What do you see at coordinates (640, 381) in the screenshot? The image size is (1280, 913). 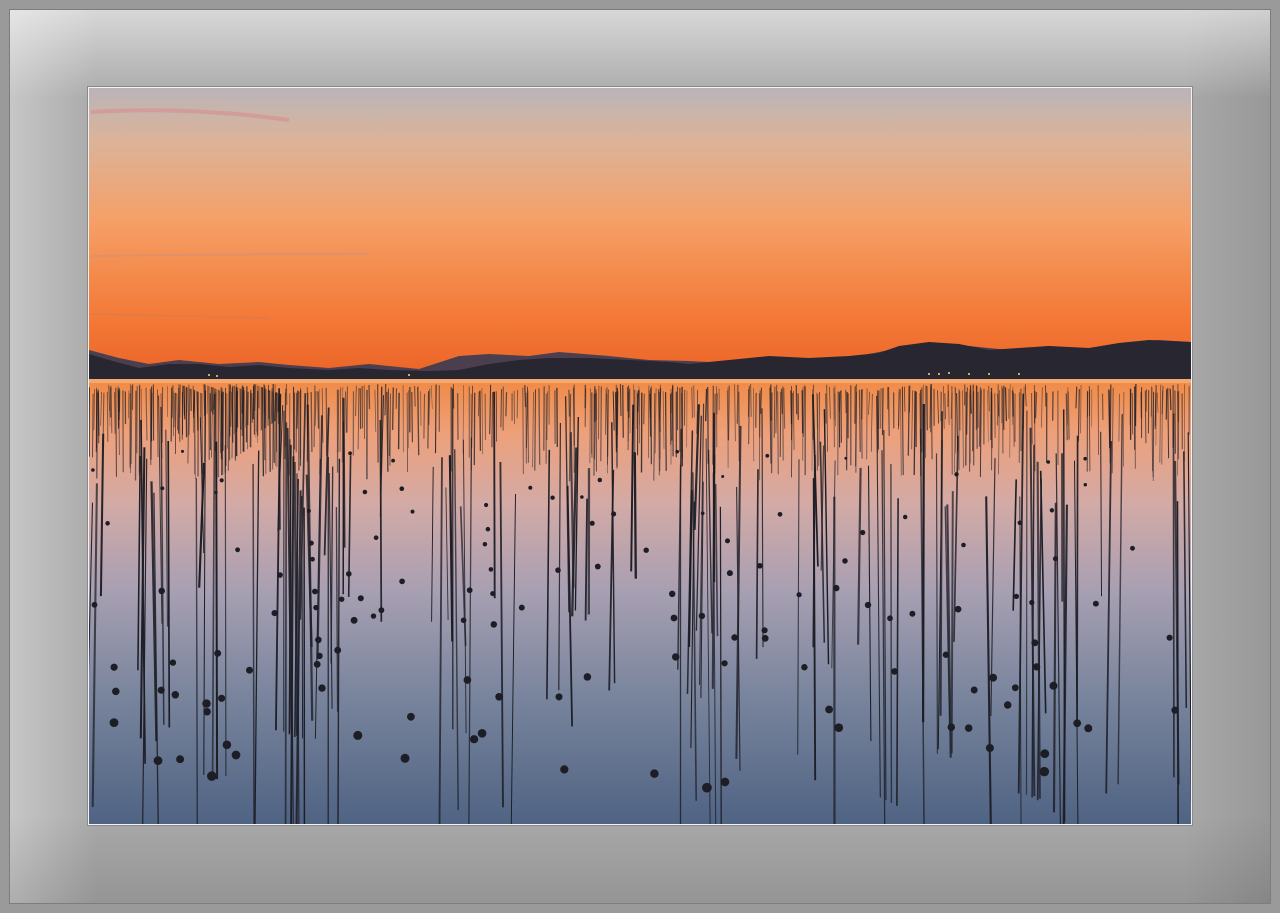 I see `horizon-glow` at bounding box center [640, 381].